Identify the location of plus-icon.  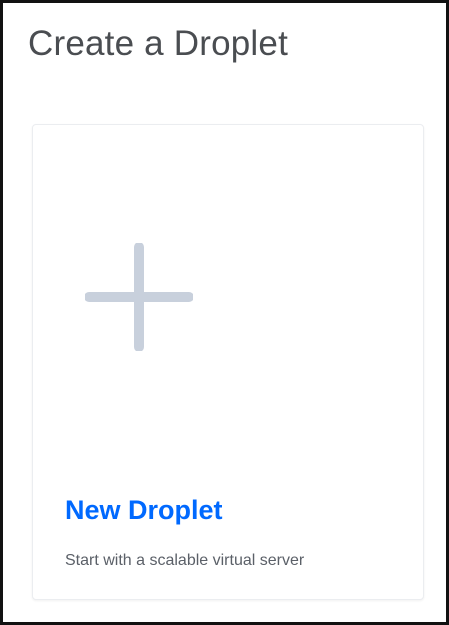
(139, 297).